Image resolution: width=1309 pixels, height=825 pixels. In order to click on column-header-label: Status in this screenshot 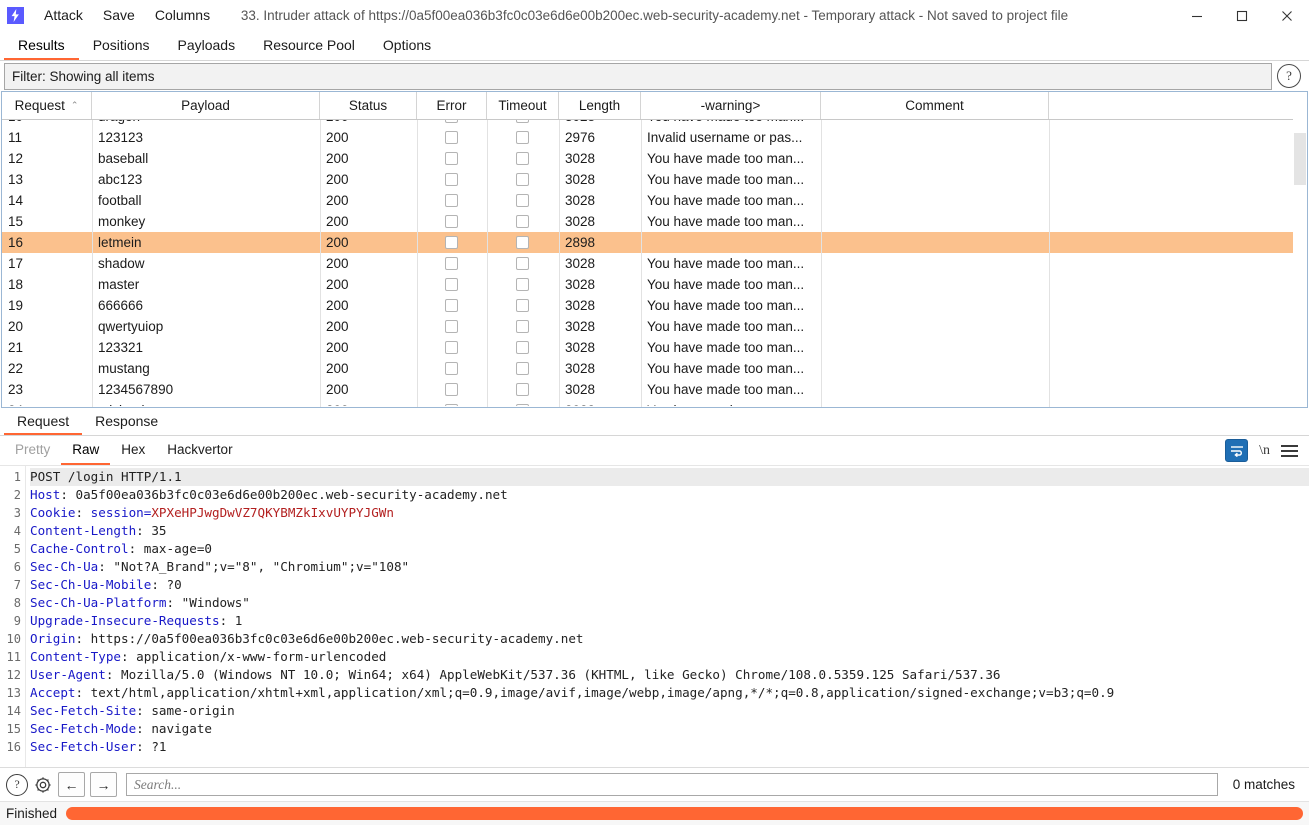, I will do `click(368, 105)`.